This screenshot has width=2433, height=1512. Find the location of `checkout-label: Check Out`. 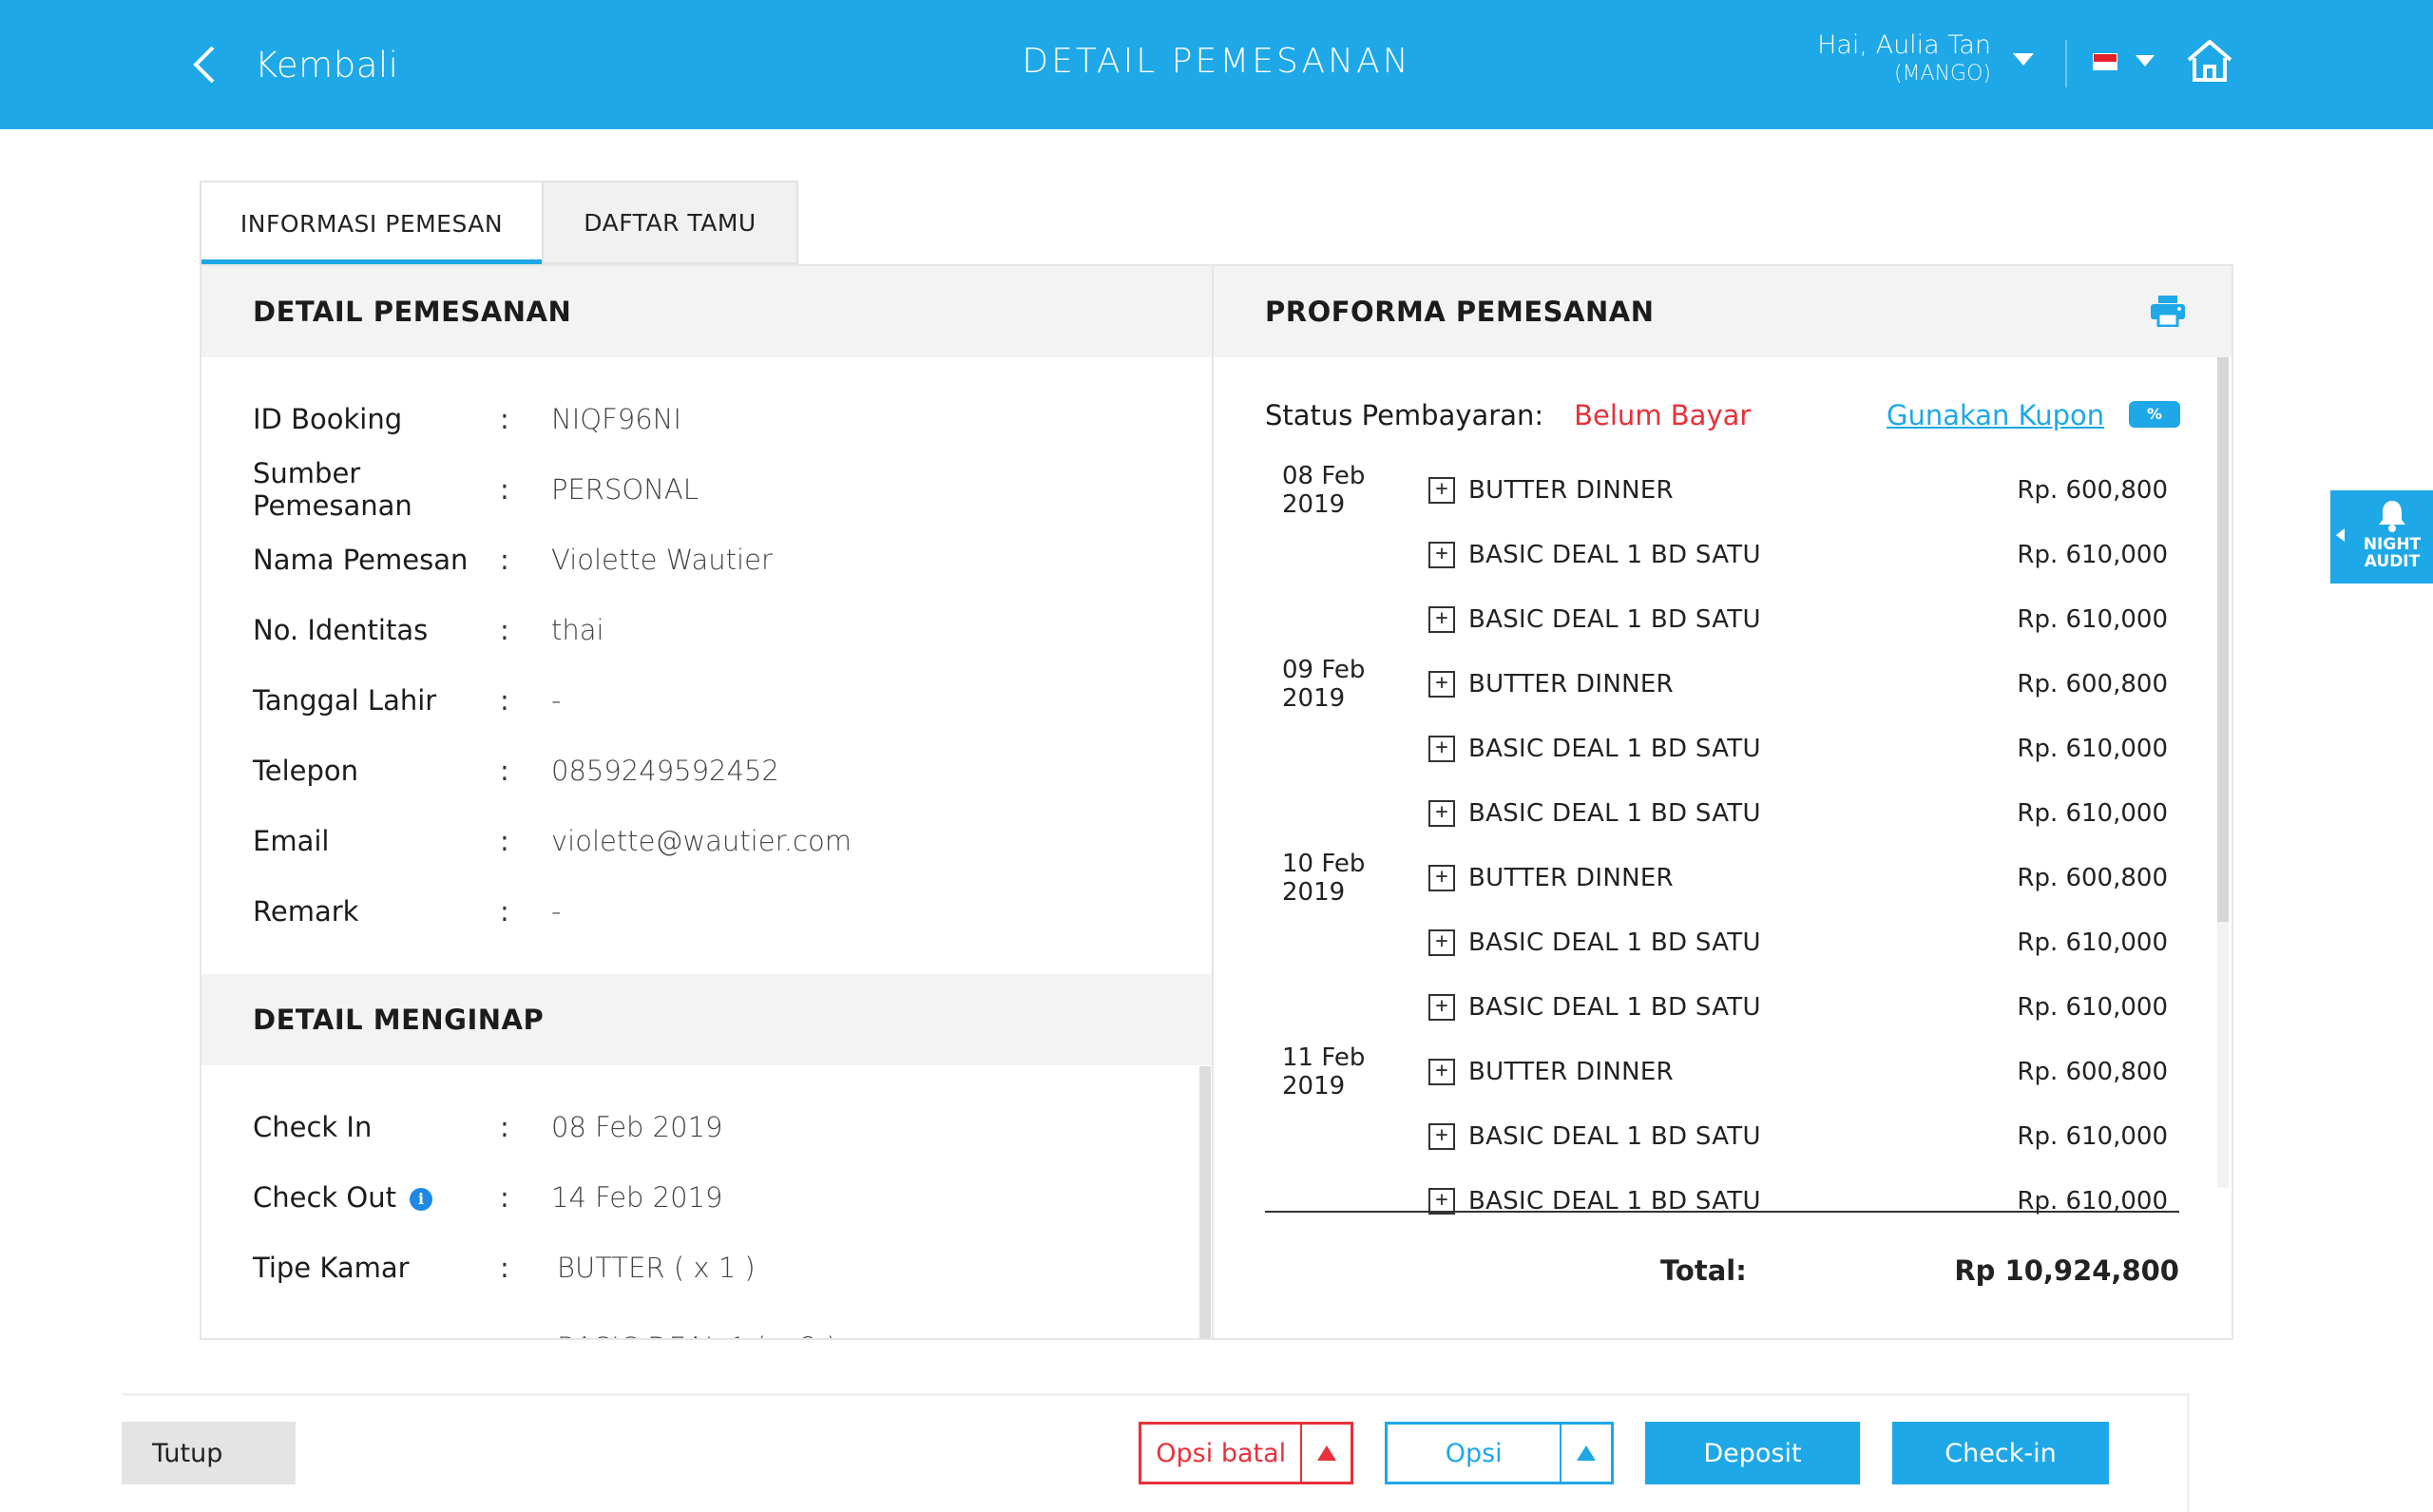

checkout-label: Check Out is located at coordinates (325, 1197).